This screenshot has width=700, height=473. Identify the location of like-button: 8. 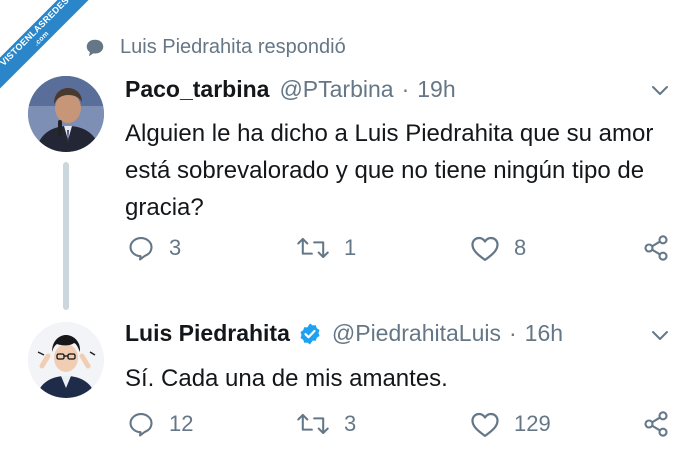
(498, 248).